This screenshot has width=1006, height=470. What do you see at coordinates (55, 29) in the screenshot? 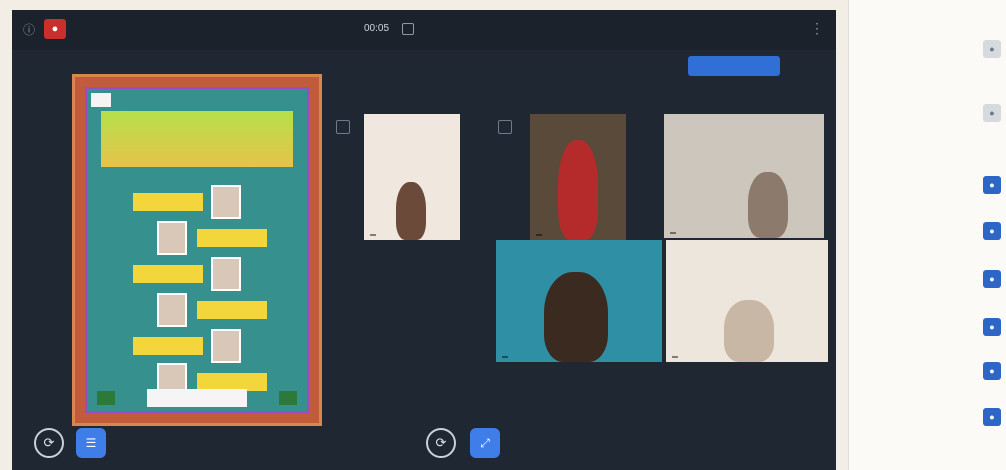
I see `record-icon: ●` at bounding box center [55, 29].